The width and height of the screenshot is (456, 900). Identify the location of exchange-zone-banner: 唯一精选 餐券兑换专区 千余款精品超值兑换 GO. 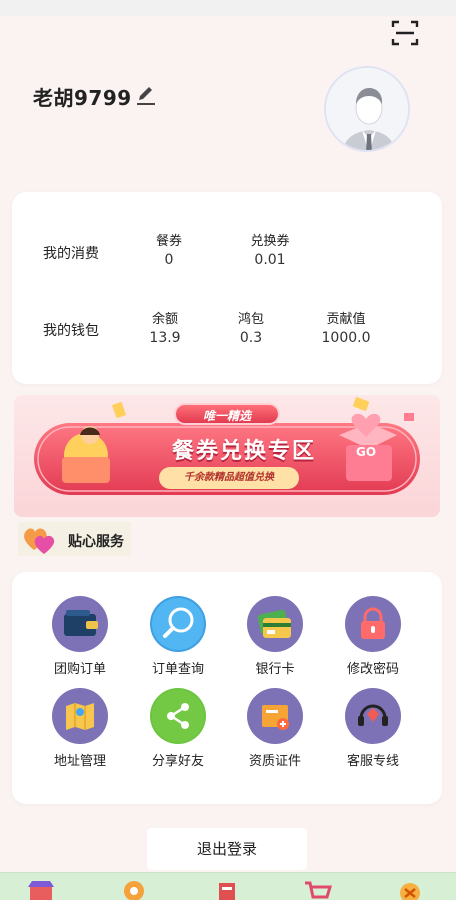
(227, 456).